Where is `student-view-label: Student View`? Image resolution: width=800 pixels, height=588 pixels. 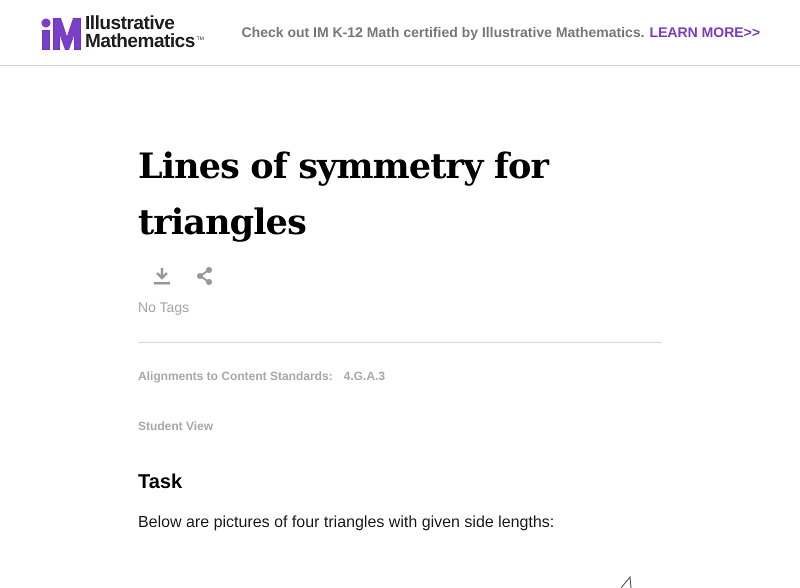 student-view-label: Student View is located at coordinates (176, 426).